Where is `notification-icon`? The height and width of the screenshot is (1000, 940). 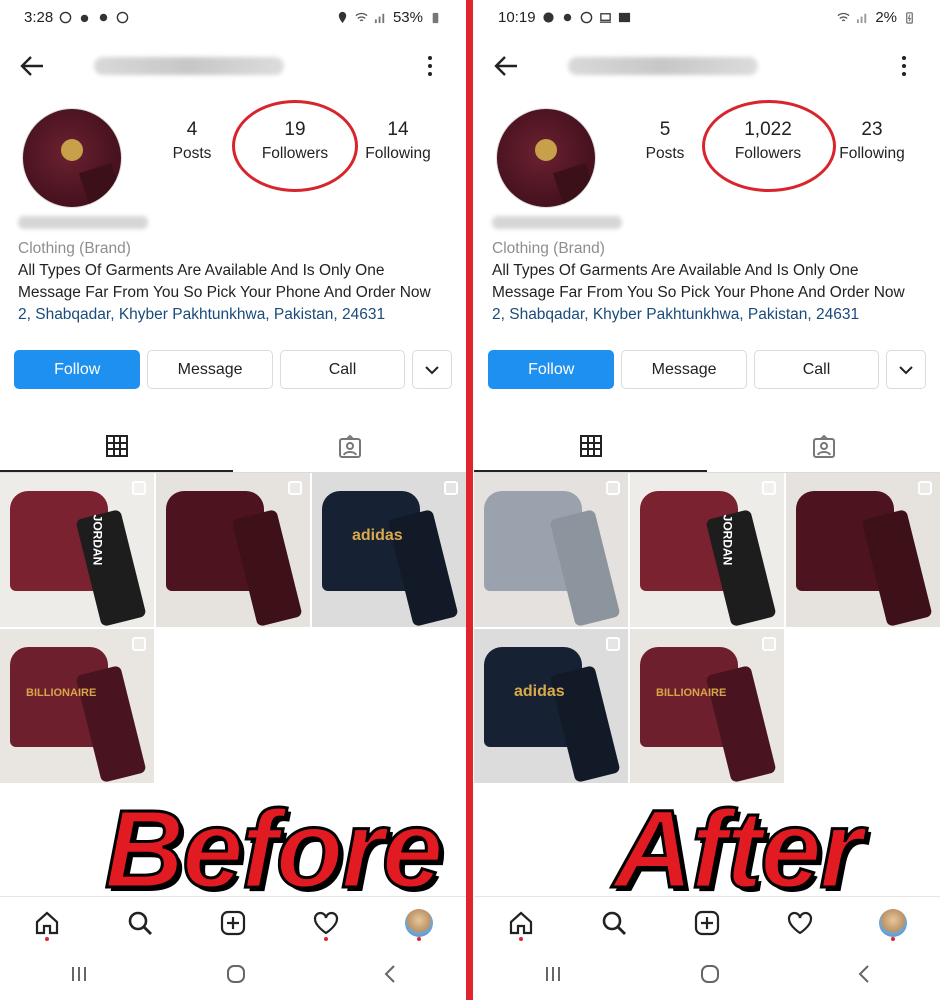
notification-icon is located at coordinates (103, 17).